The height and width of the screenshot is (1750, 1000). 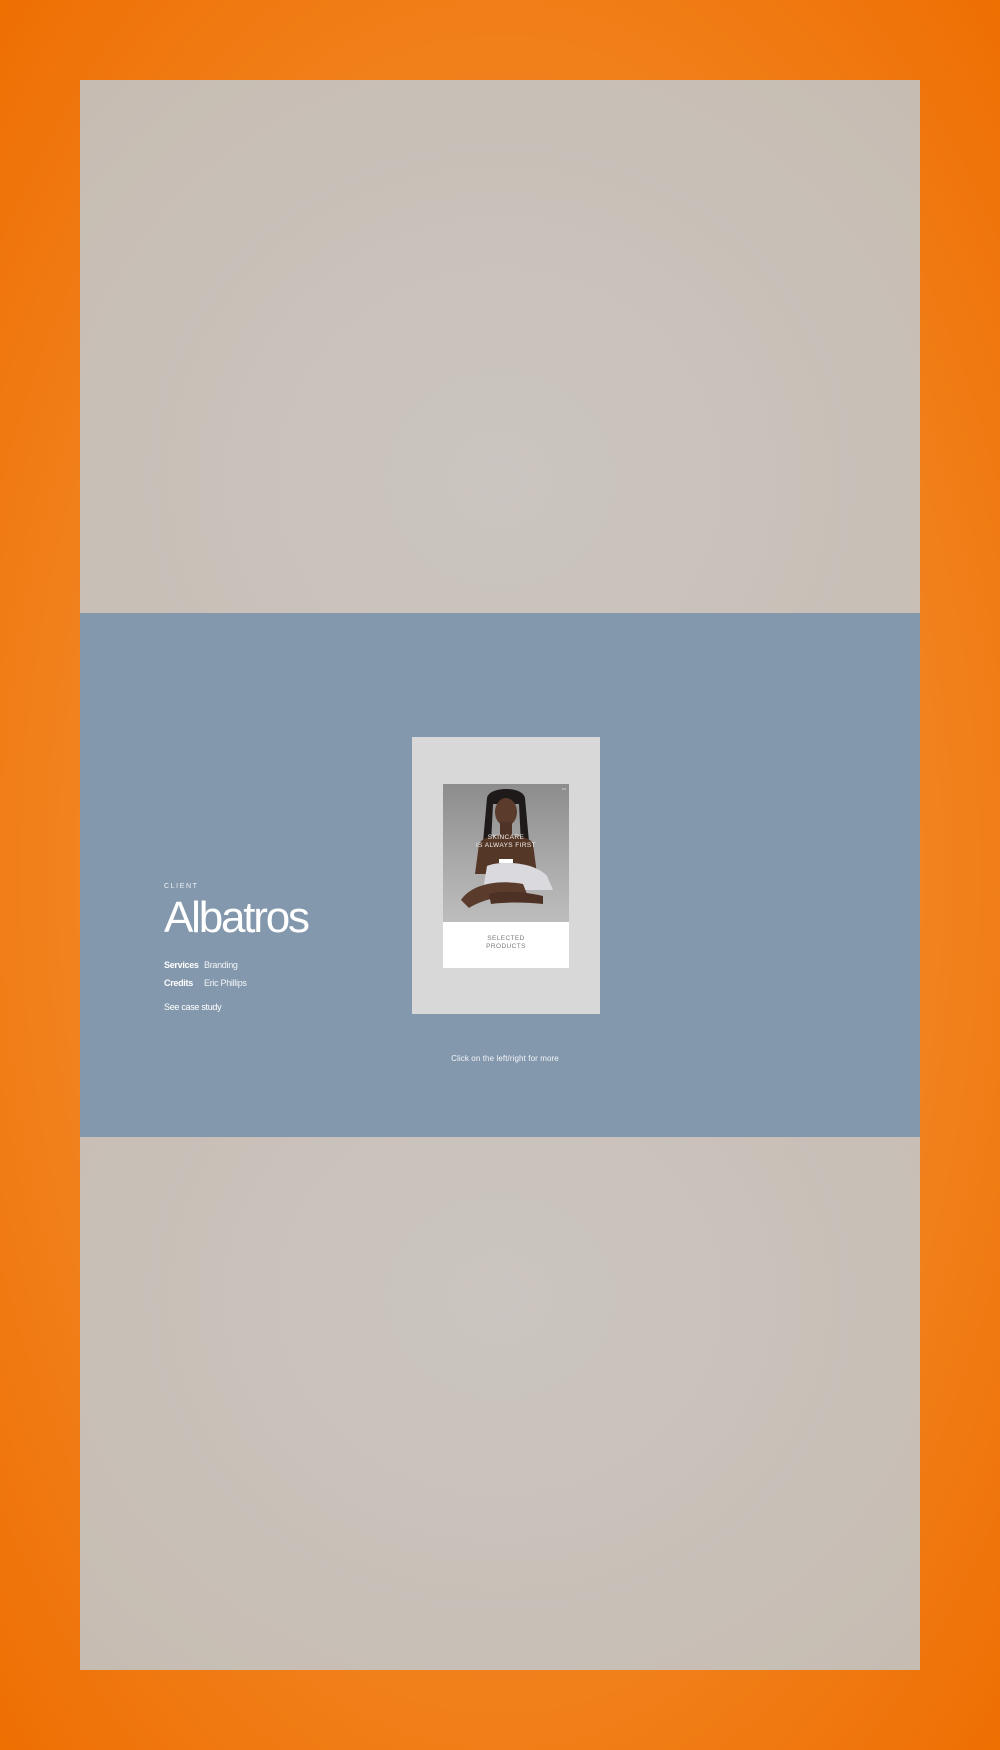 What do you see at coordinates (506, 942) in the screenshot?
I see `preview-section-label: SELECTED PRODUCTS` at bounding box center [506, 942].